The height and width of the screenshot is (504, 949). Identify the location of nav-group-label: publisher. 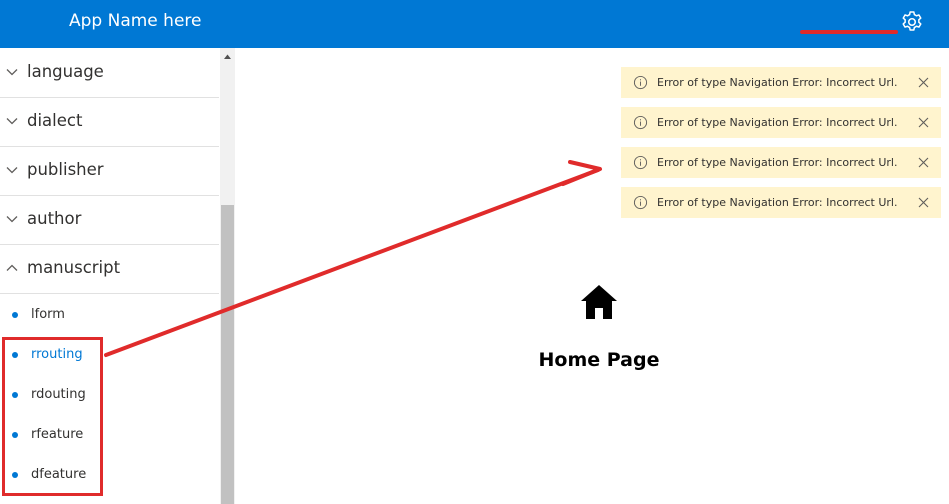
(65, 169).